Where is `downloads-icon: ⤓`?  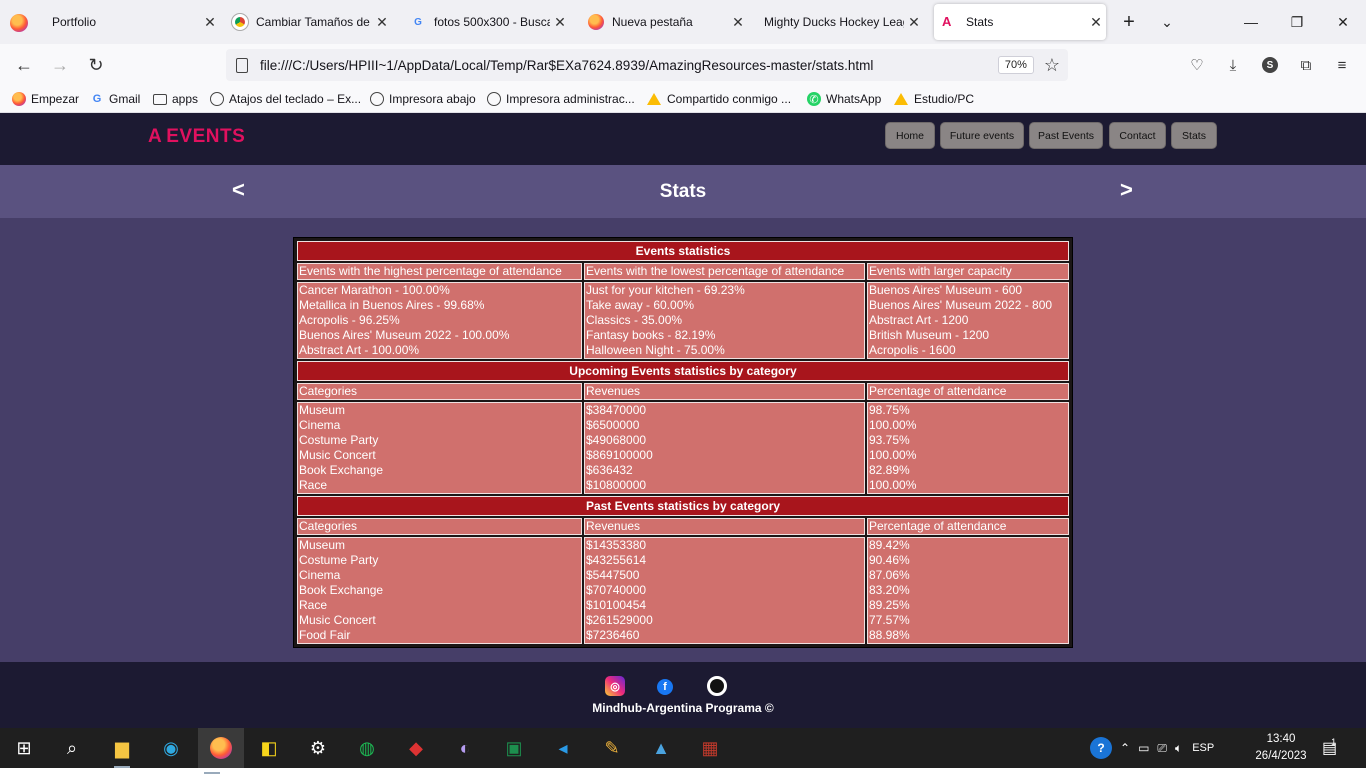 downloads-icon: ⤓ is located at coordinates (1233, 65).